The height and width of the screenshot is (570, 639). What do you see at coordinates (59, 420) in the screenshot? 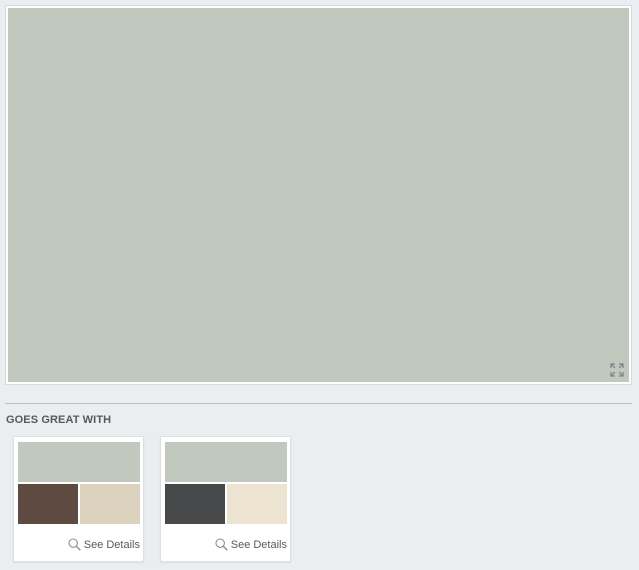
I see `goes-great-with-heading: GOES GREAT WITH` at bounding box center [59, 420].